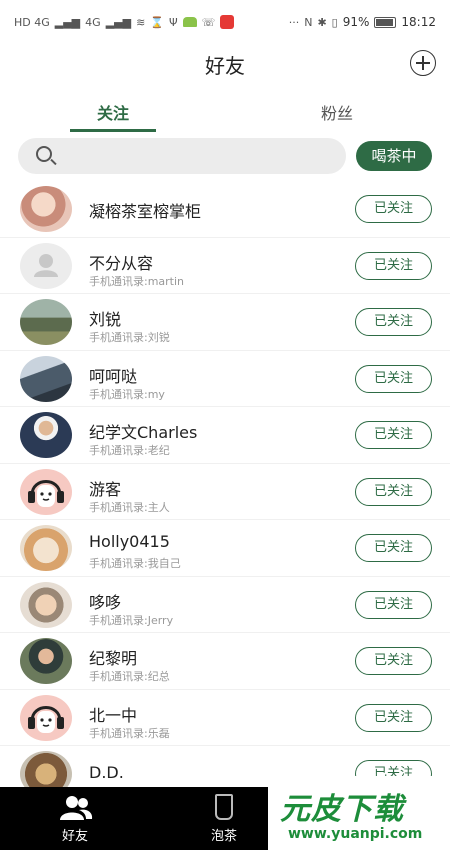  I want to click on contact-phonebook-note: 手机通讯录:主人, so click(129, 507).